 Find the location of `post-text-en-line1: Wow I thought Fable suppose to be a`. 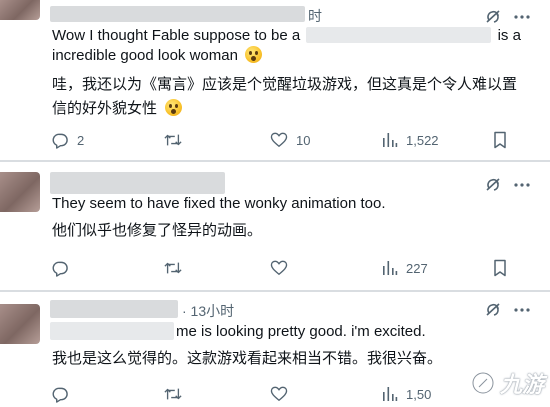

post-text-en-line1: Wow I thought Fable suppose to be a is located at coordinates (176, 35).